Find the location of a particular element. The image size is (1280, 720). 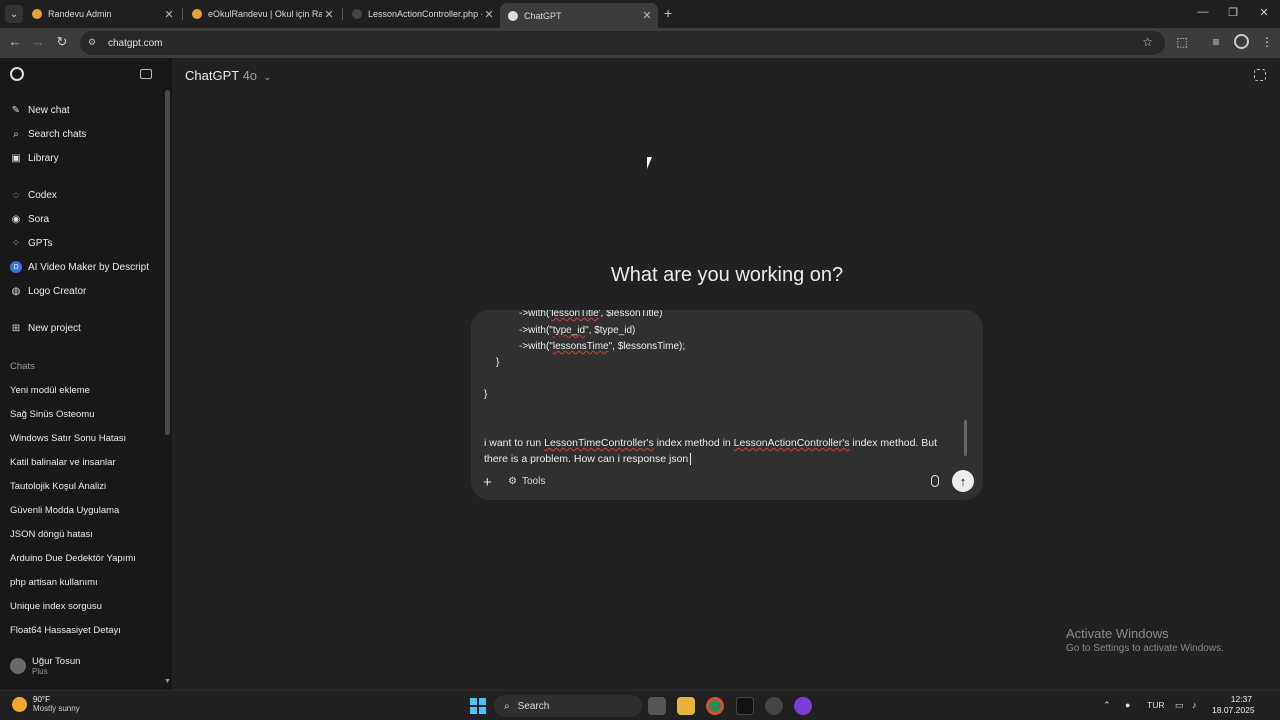

chat-history-item: Sağ Sinüs Osteomu is located at coordinates (85, 414).